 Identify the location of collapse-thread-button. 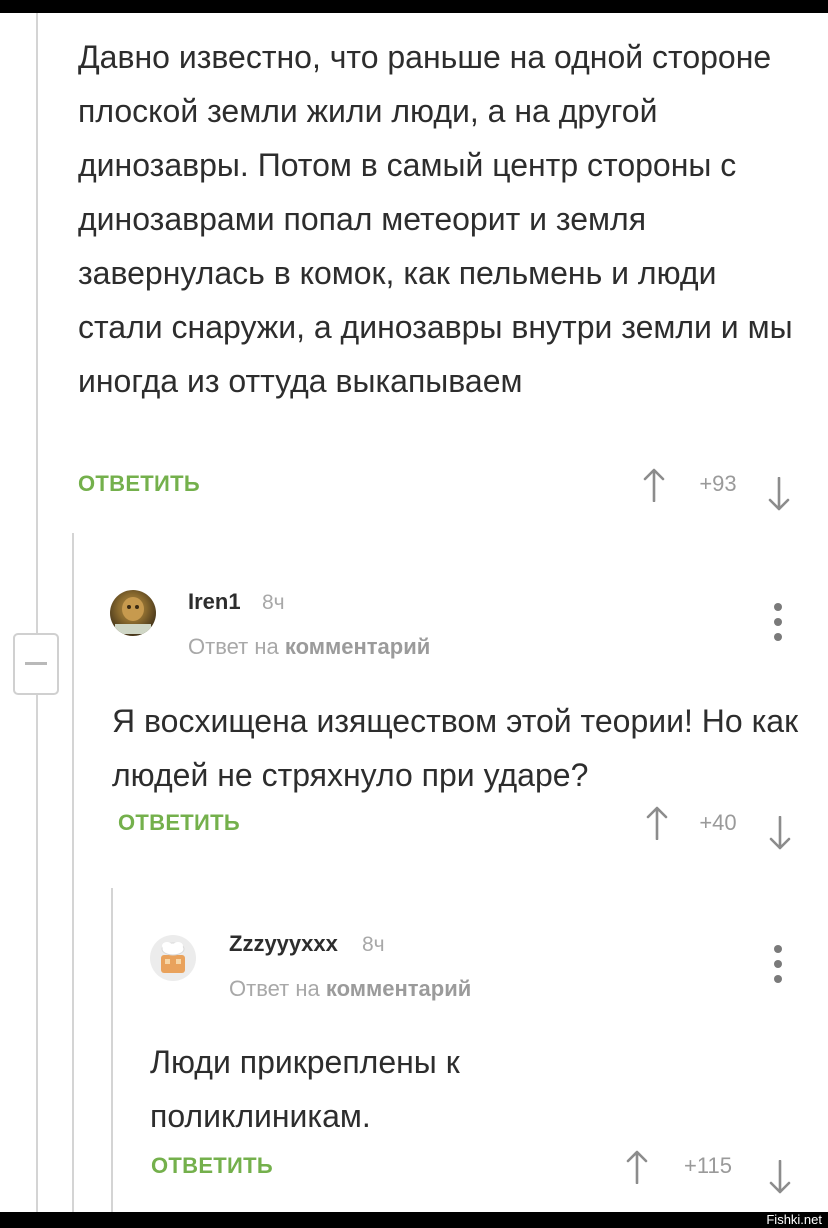
(36, 664).